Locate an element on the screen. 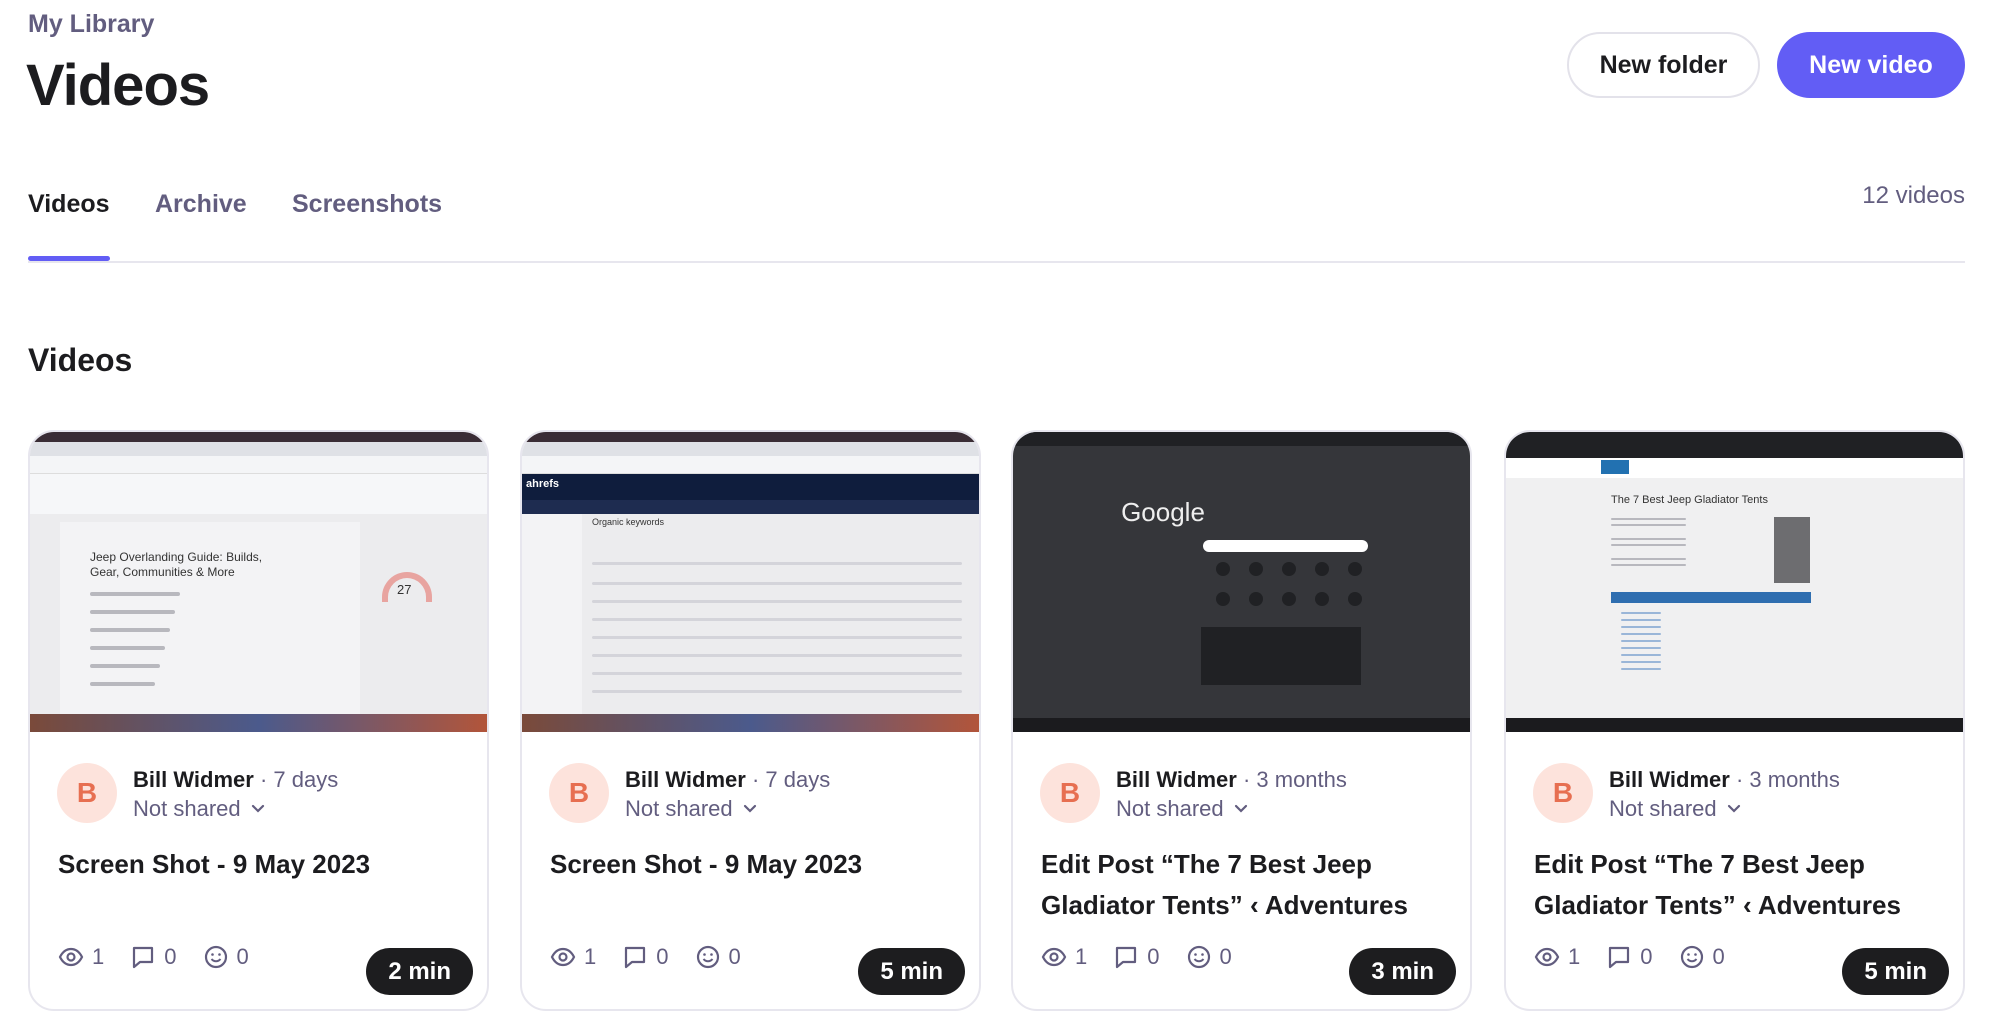 The width and height of the screenshot is (1999, 1028). video-thumbnail: The 7 Best Jeep Gladiator Tents is located at coordinates (1734, 582).